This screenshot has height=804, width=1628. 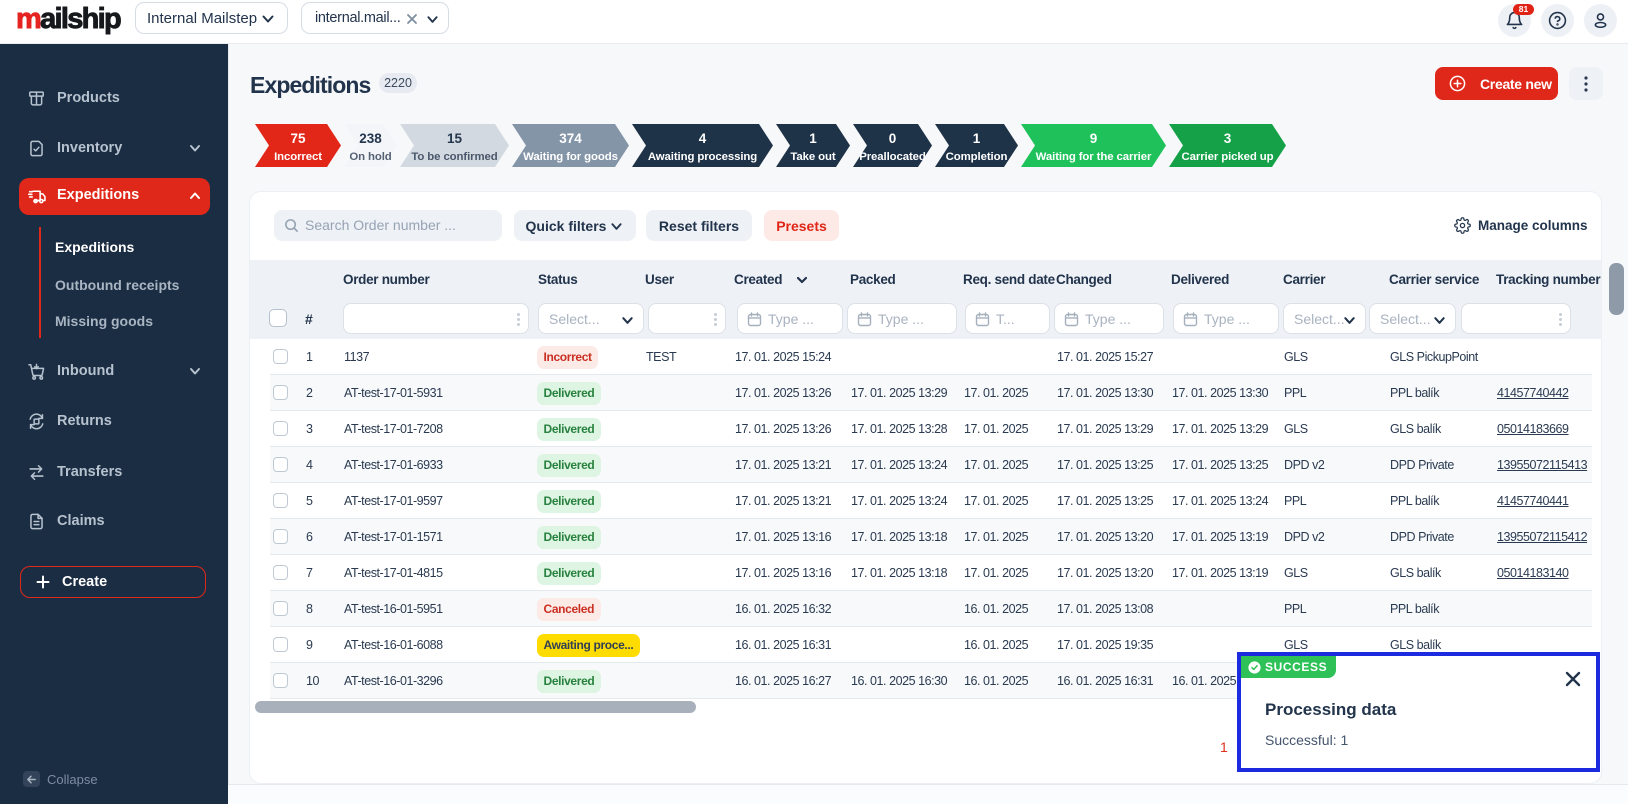 I want to click on svg-text: Preallocated, so click(x=892, y=157).